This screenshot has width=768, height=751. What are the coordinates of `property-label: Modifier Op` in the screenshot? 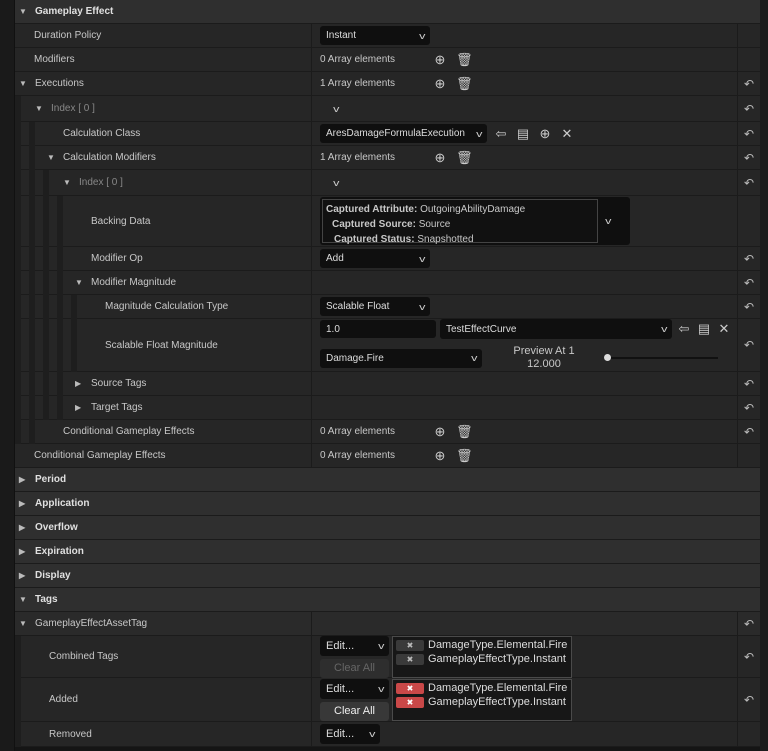 It's located at (117, 258).